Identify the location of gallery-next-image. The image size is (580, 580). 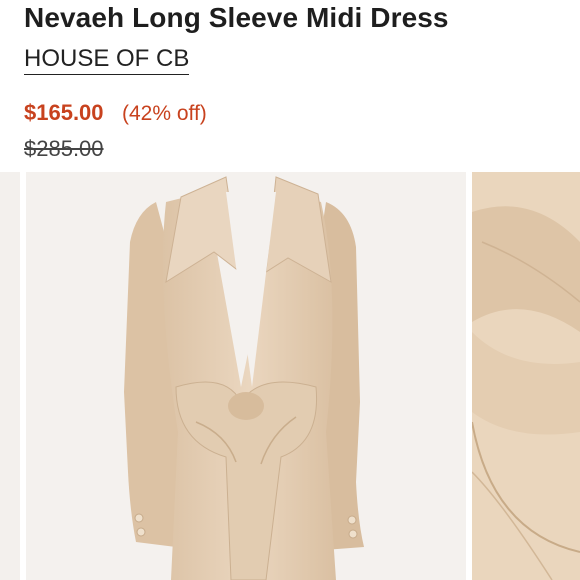
(526, 376).